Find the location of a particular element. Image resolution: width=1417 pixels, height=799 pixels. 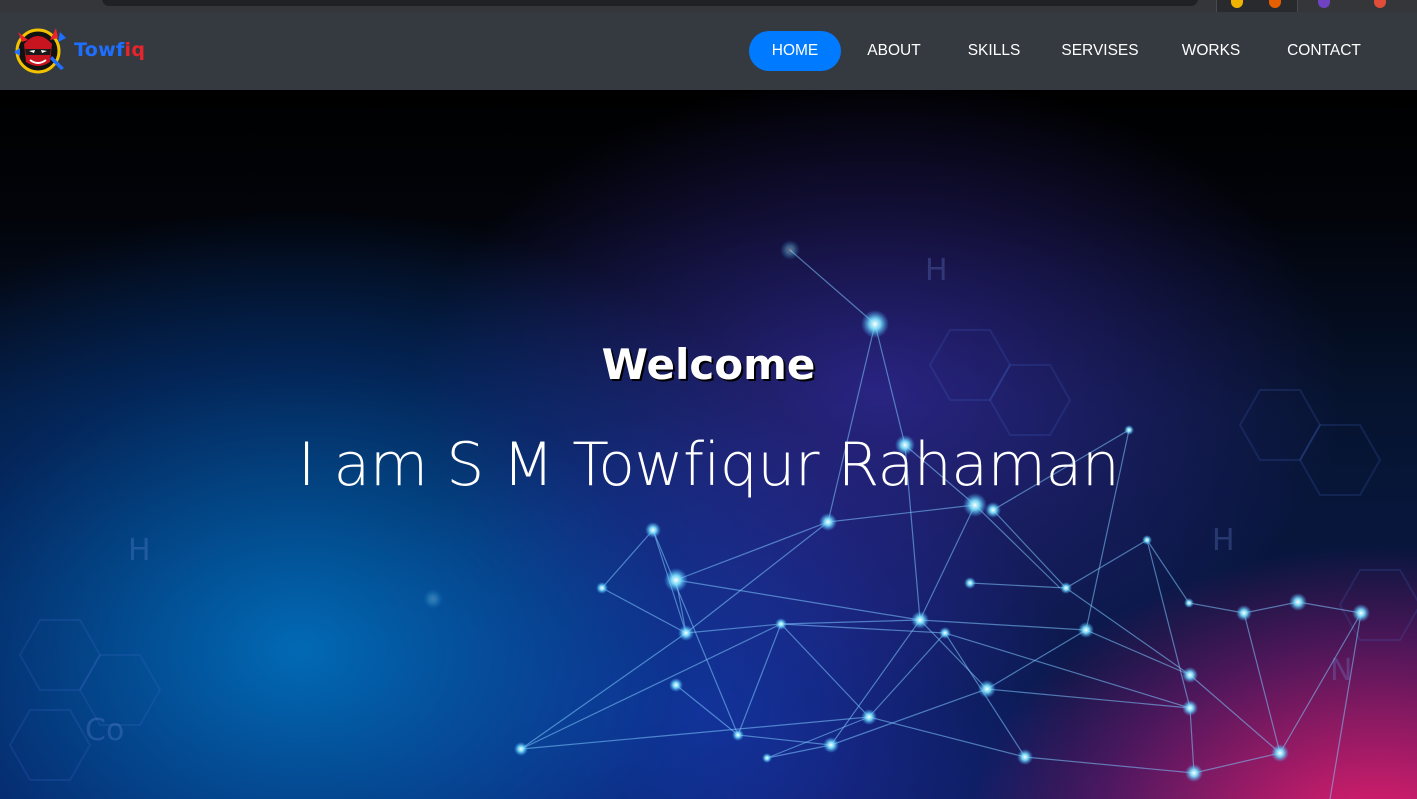

firefox-icon is located at coordinates (1275, 4).